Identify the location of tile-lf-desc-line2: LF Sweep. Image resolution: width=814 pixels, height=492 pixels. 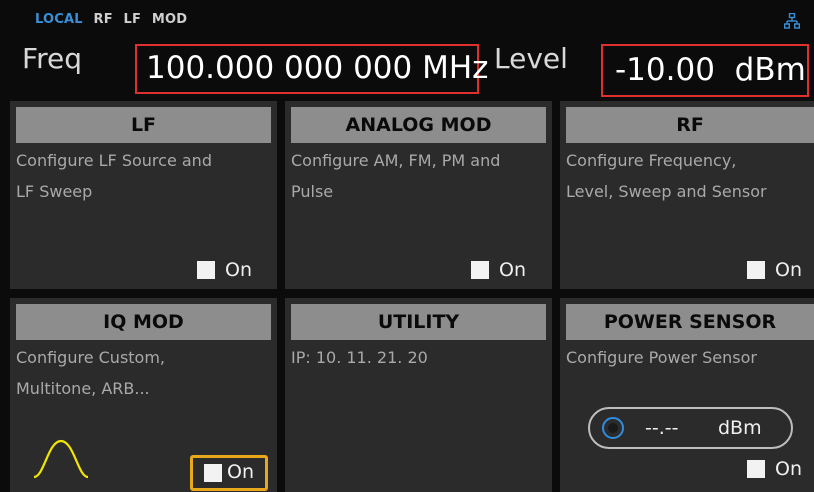
(54, 191).